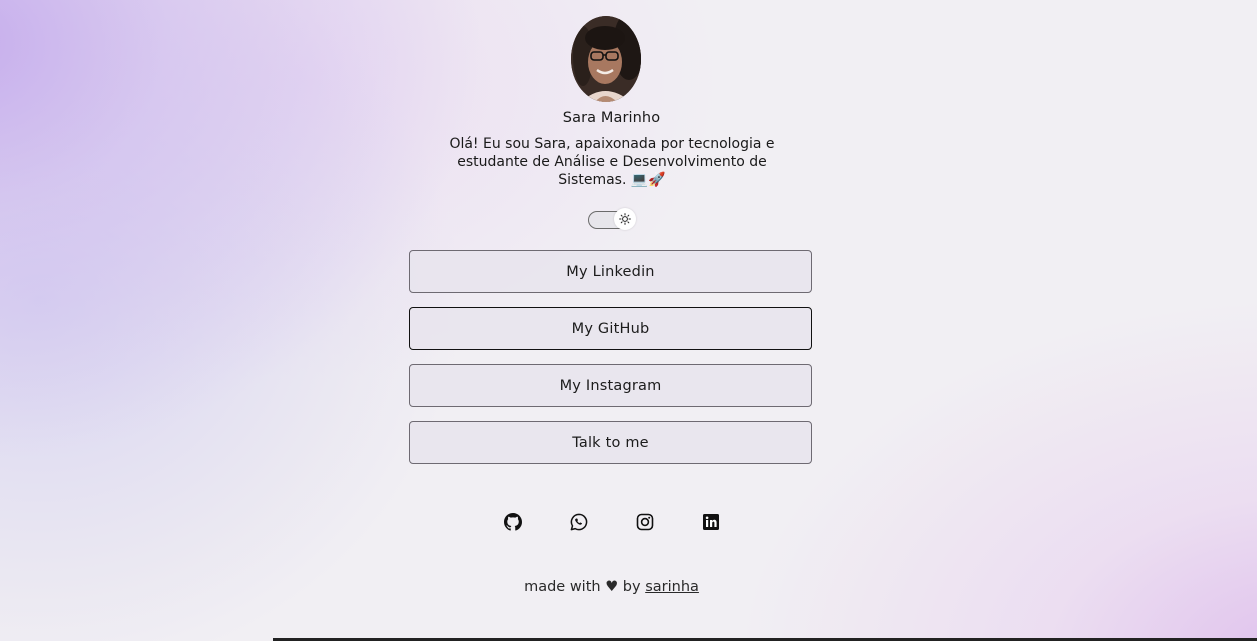 The width and height of the screenshot is (1257, 641). Describe the element at coordinates (579, 522) in the screenshot. I see `whatsapp-icon` at that location.